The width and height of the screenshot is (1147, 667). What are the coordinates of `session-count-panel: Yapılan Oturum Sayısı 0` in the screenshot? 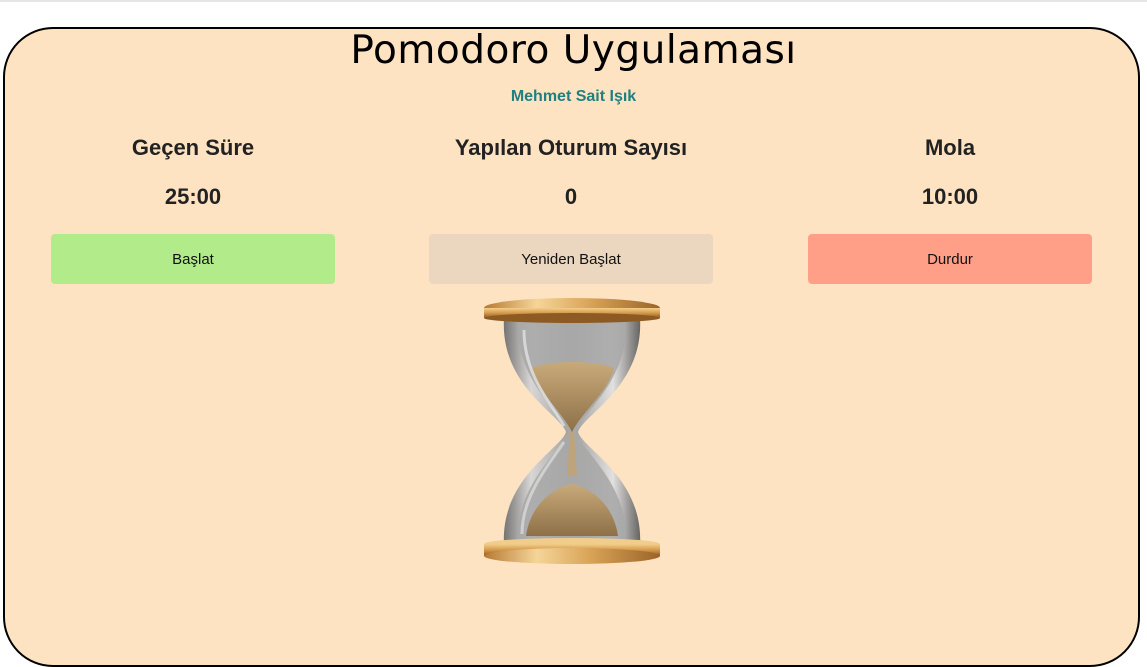 It's located at (571, 171).